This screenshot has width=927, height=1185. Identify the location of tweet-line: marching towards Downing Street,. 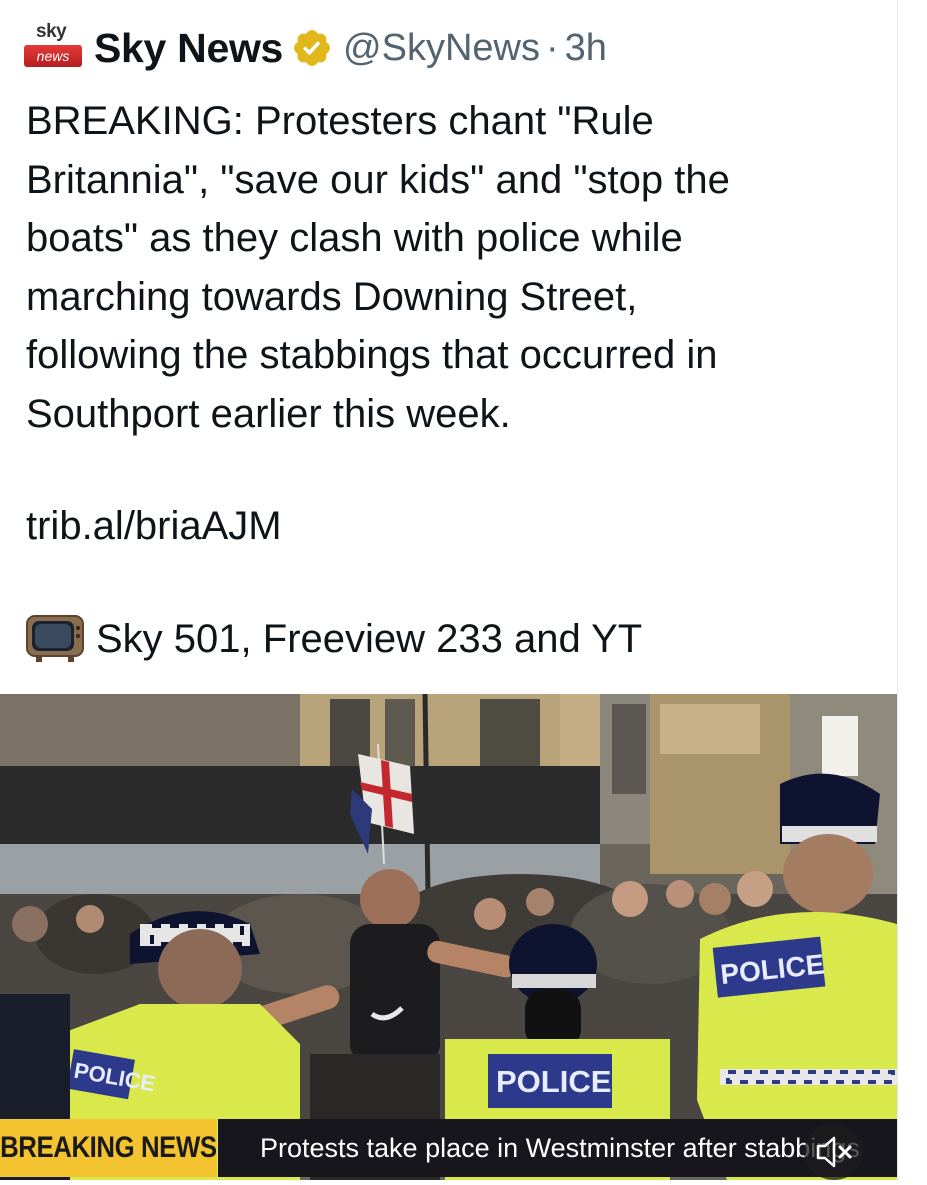
(332, 296).